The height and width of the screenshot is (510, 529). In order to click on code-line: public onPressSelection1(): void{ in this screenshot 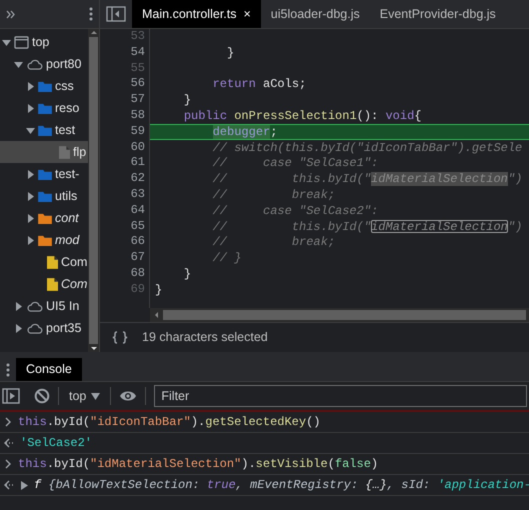, I will do `click(302, 115)`.